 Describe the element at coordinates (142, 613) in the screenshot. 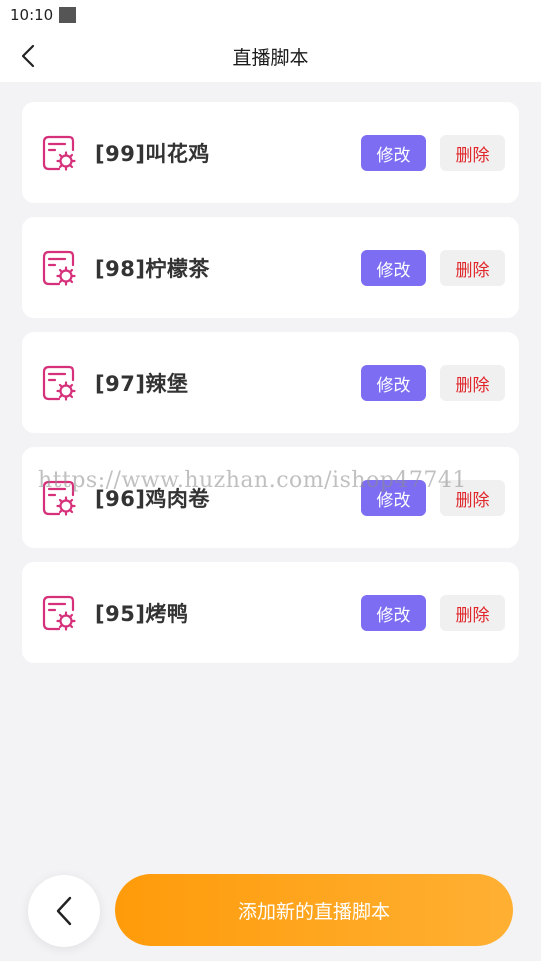

I see `script-title: [95]烤鸭` at that location.